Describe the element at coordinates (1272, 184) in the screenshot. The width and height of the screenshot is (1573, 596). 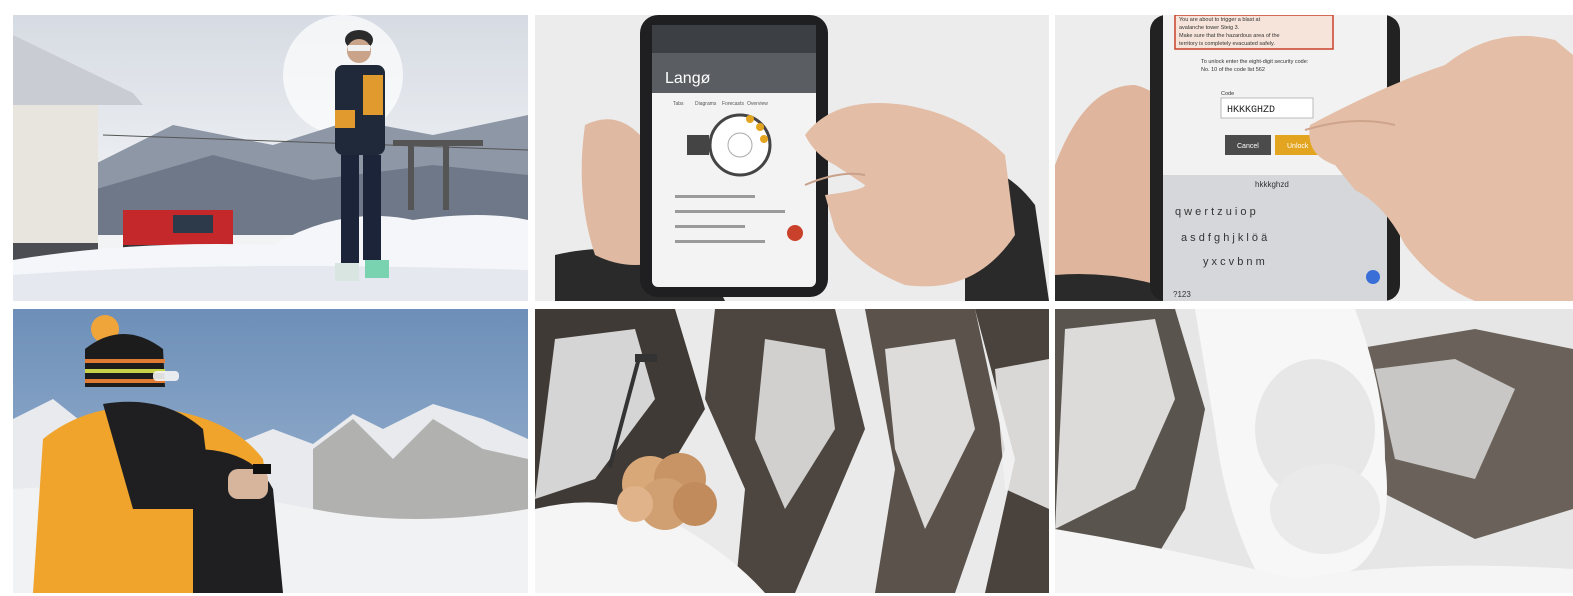
I see `keyboard-suggestion: hkkkghzd` at that location.